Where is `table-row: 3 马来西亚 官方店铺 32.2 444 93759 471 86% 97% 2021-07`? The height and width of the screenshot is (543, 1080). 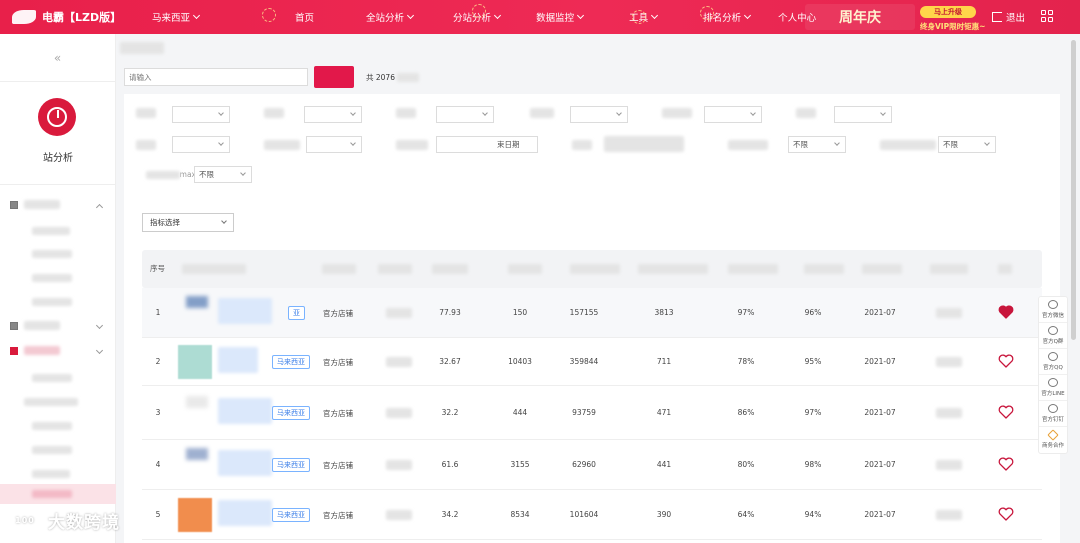
table-row: 3 马来西亚 官方店铺 32.2 444 93759 471 86% 97% 2021-07 is located at coordinates (592, 413).